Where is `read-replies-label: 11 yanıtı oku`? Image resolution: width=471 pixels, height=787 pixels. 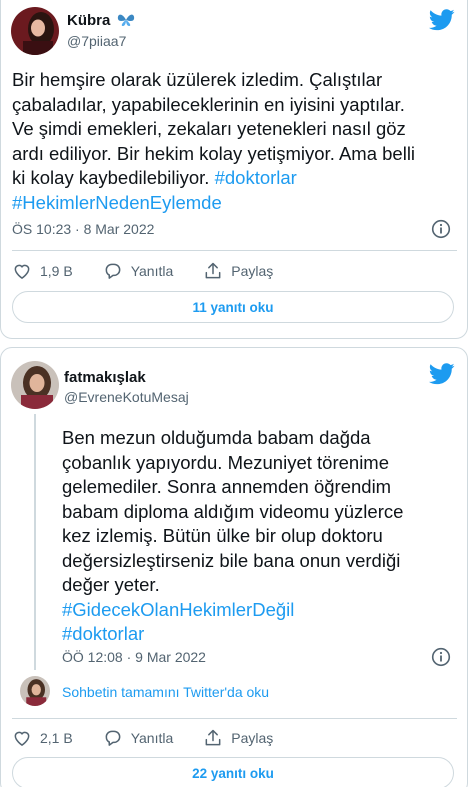
read-replies-label: 11 yanıtı oku is located at coordinates (233, 307).